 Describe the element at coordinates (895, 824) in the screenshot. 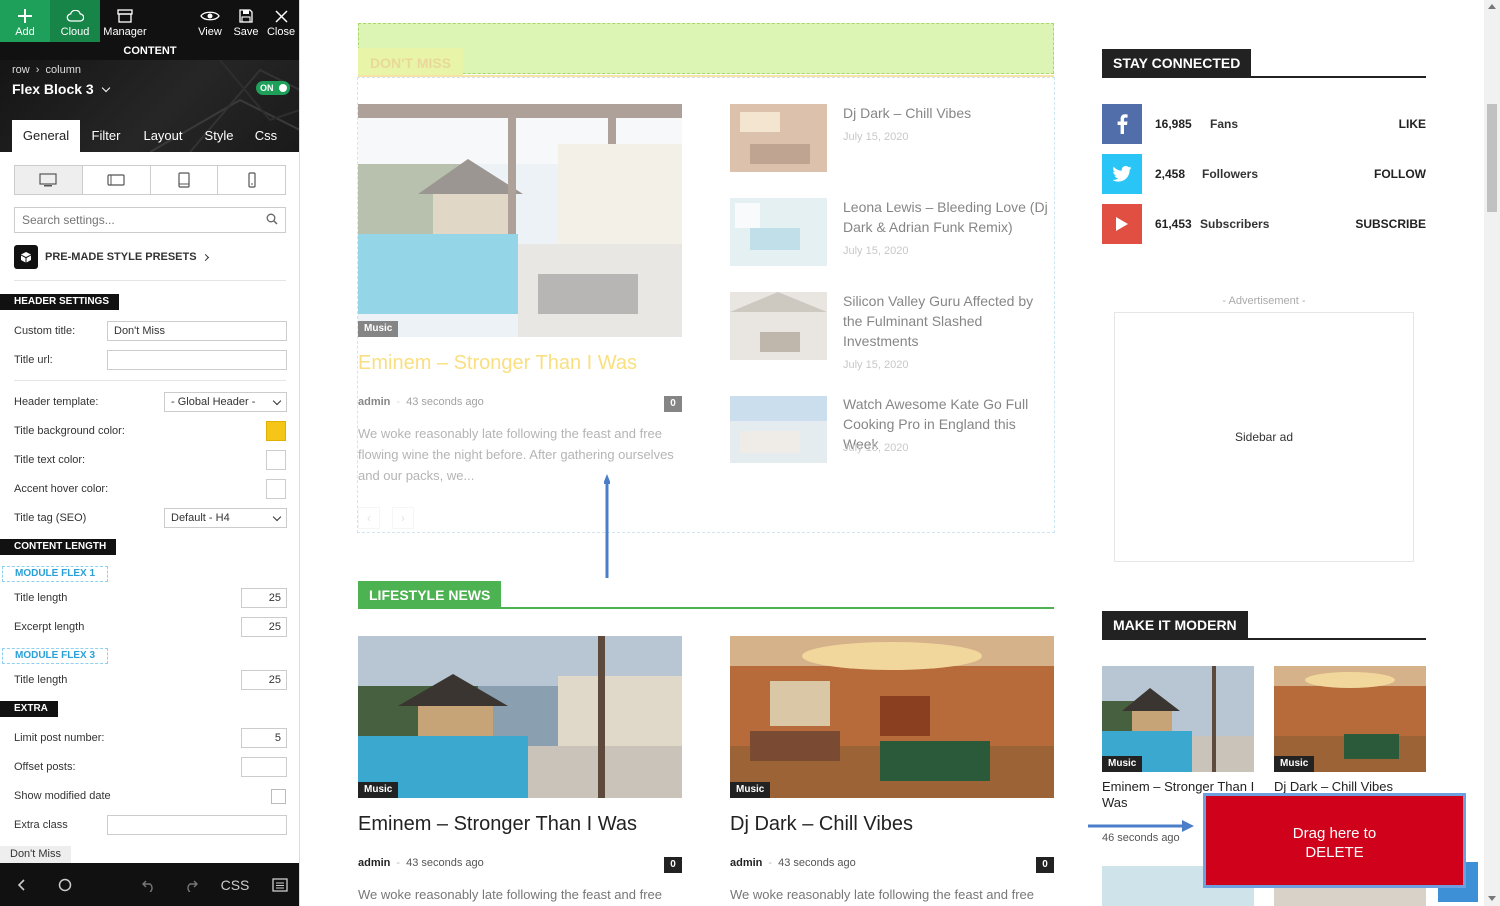

I see `post-title: Dj Dark – Chill Vibes` at that location.